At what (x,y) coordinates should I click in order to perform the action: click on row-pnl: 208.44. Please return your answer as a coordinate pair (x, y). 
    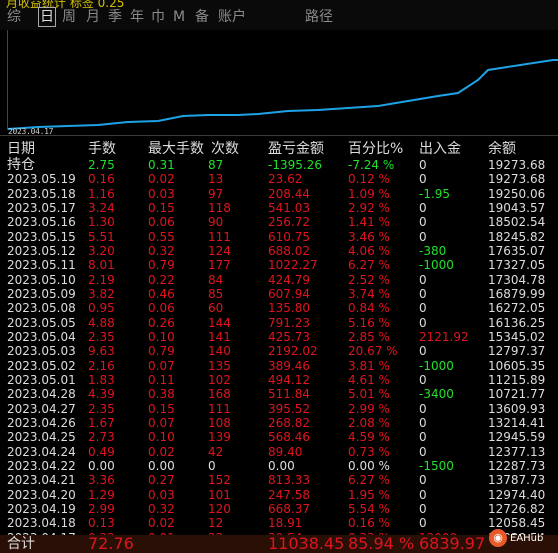
    Looking at the image, I should click on (289, 193).